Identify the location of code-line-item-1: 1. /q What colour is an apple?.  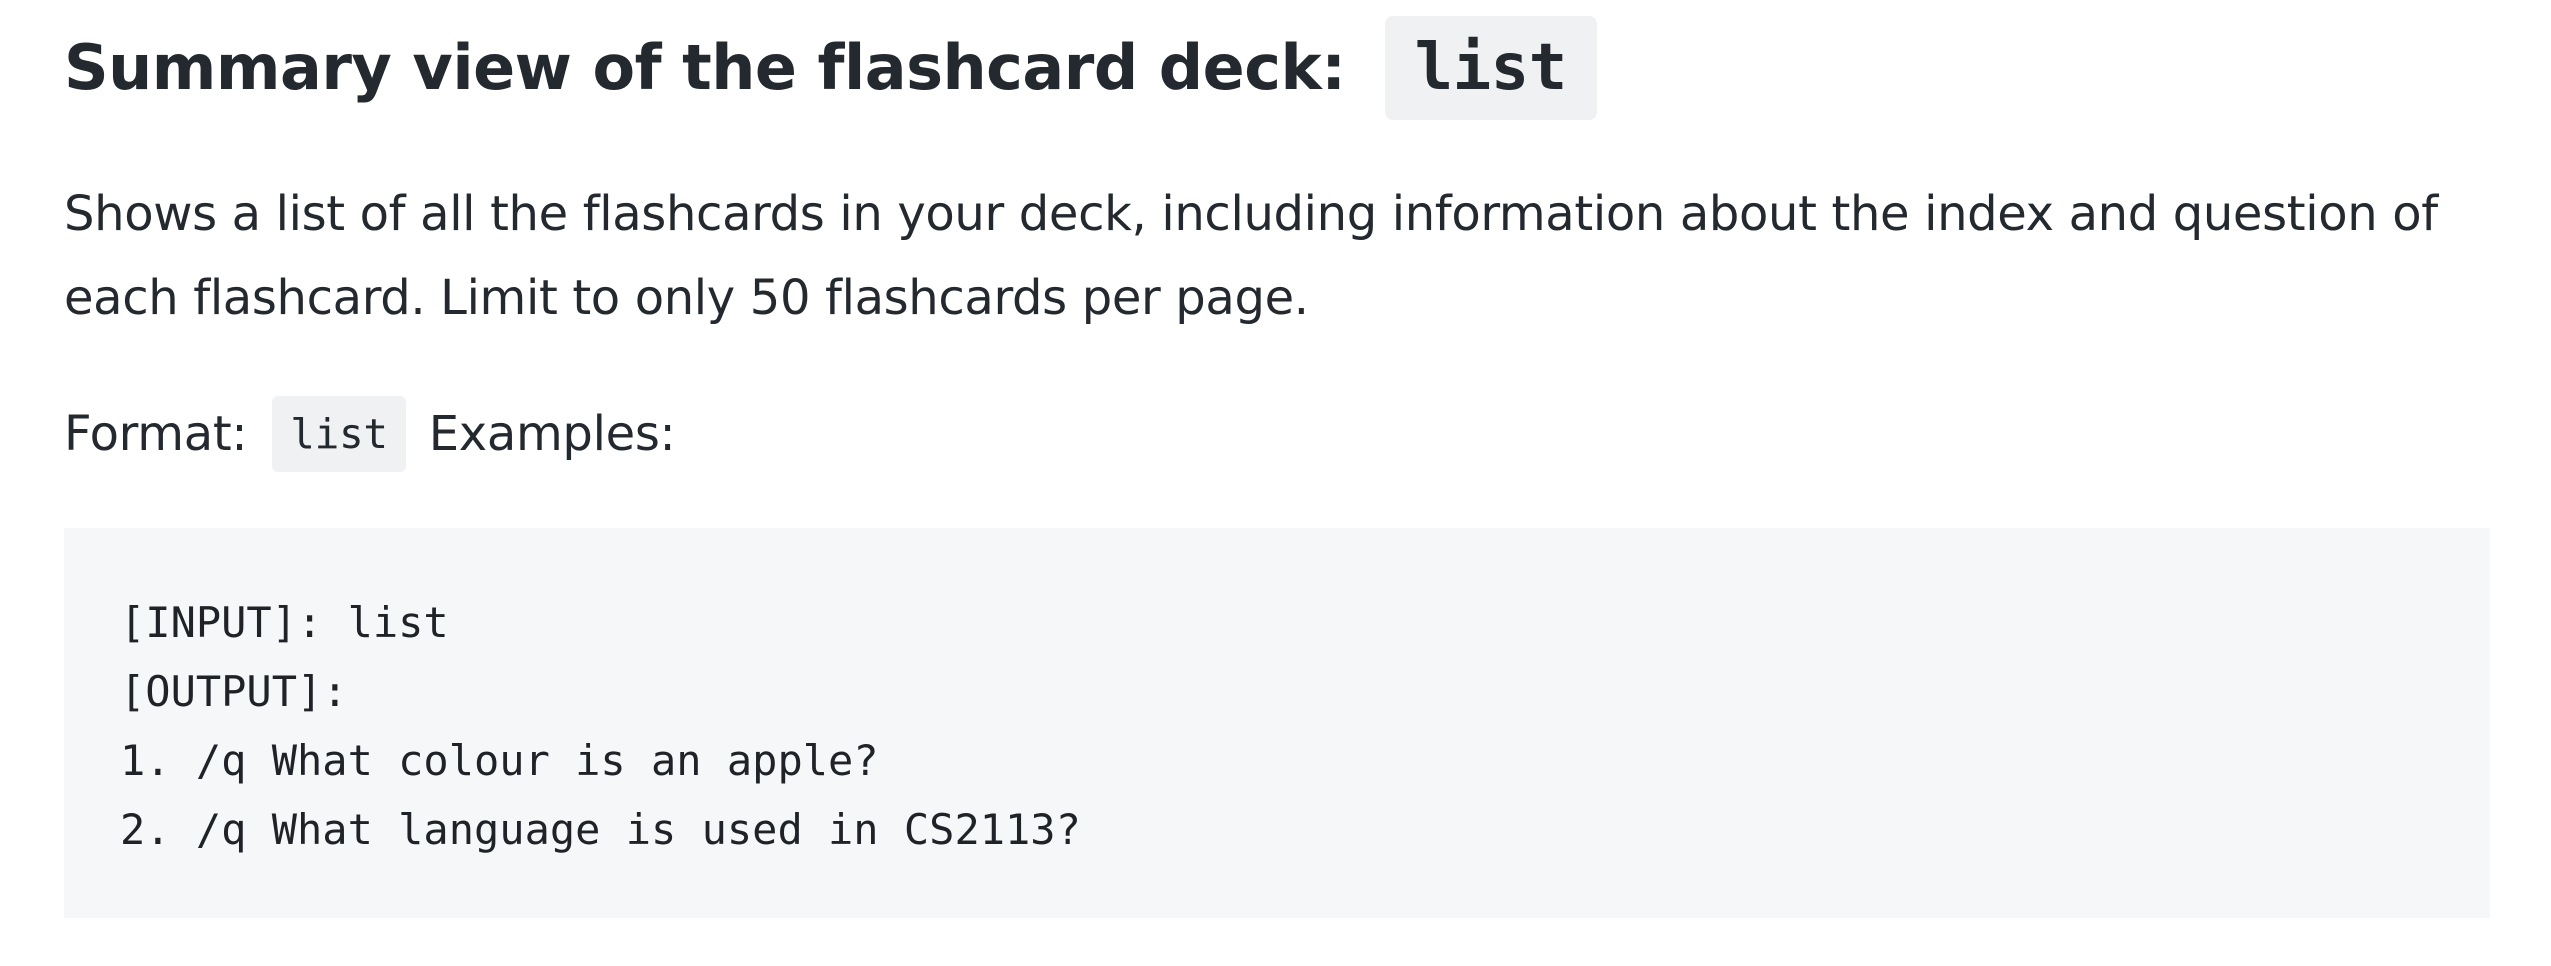
(499, 760).